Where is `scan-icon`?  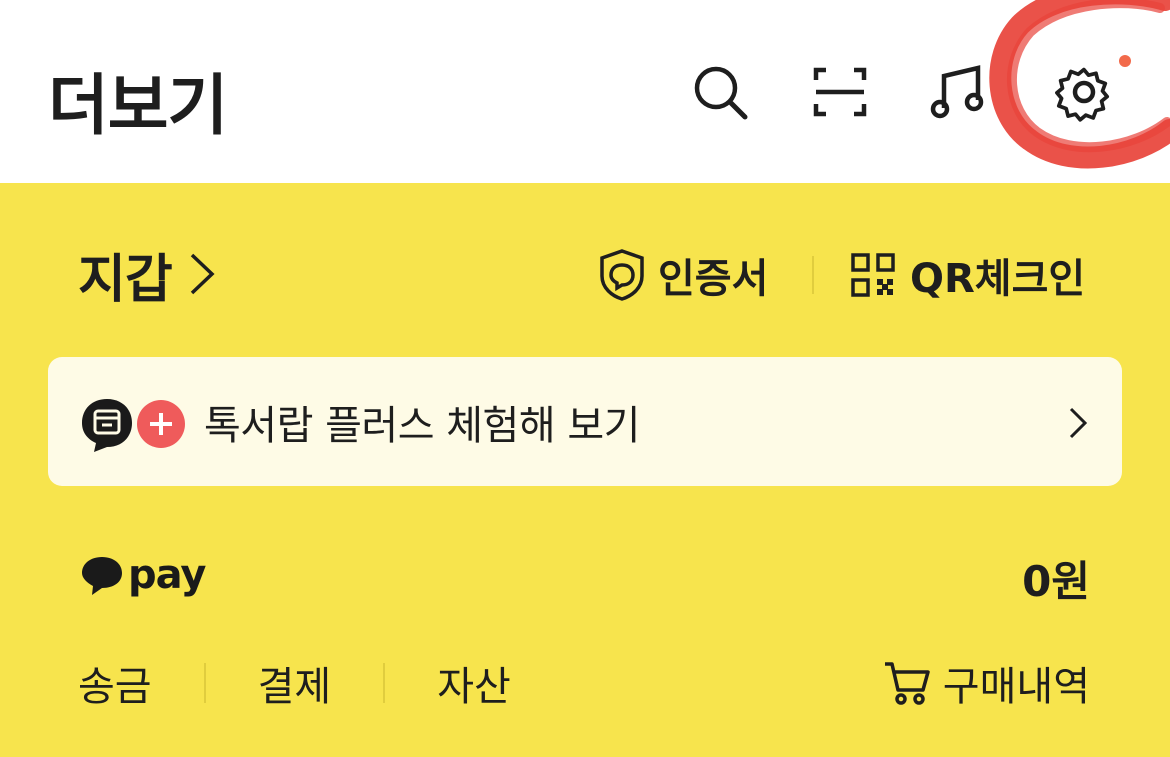
scan-icon is located at coordinates (840, 92).